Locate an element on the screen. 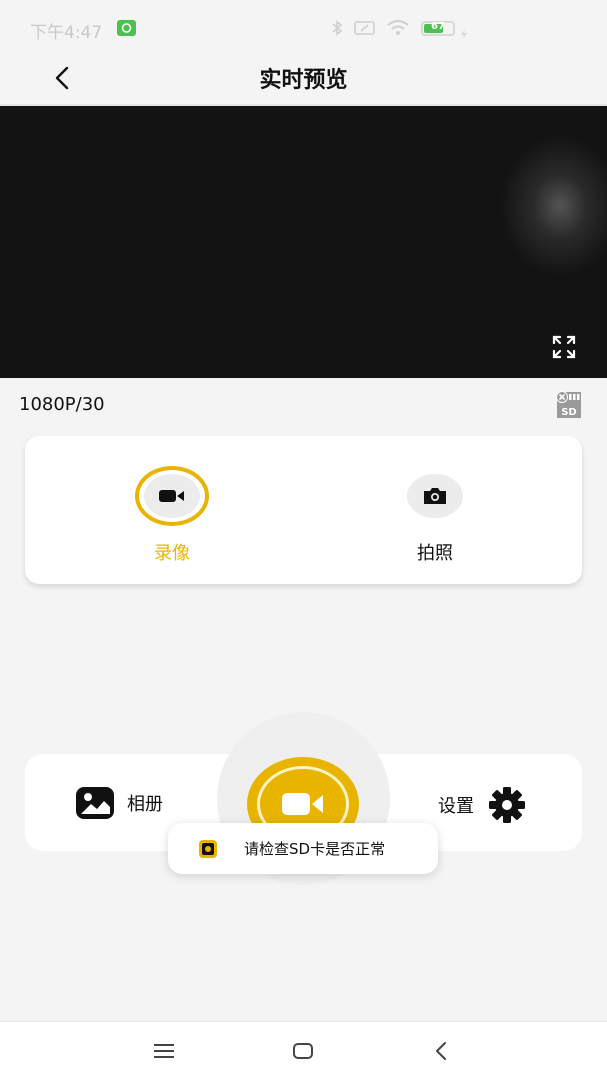 This screenshot has height=1080, width=607. resolution-label: 1080P/30 is located at coordinates (62, 404).